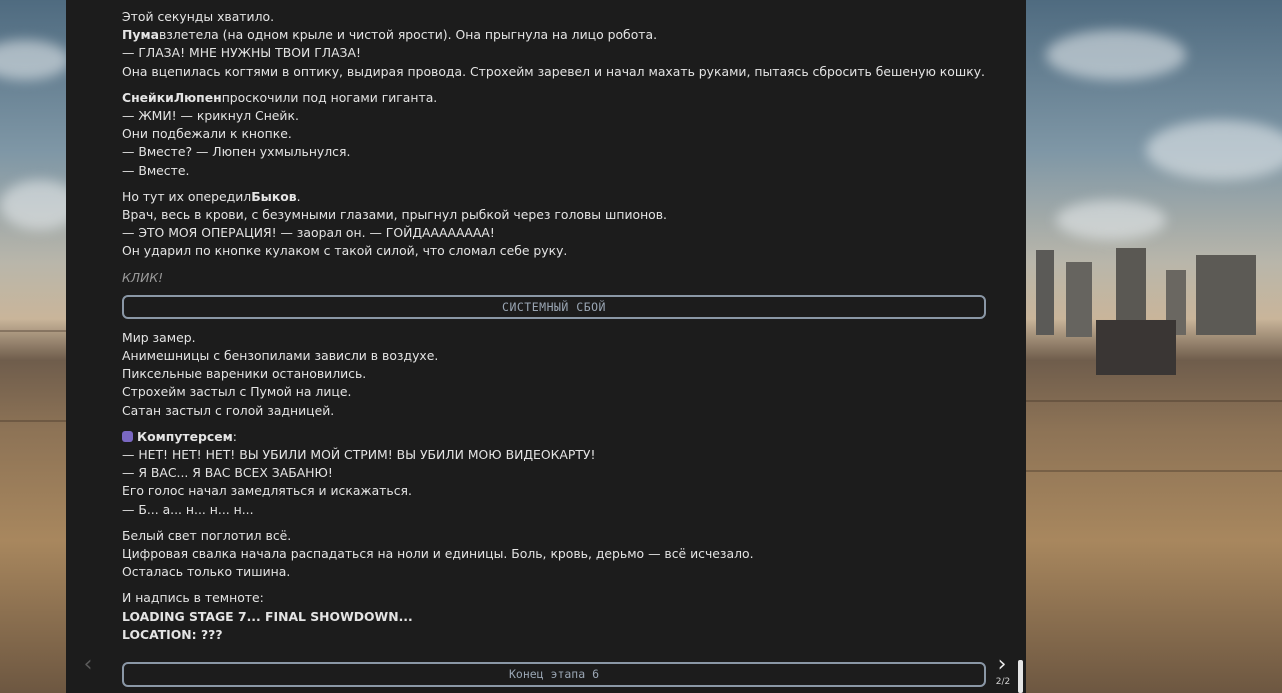 This screenshot has width=1282, height=693. Describe the element at coordinates (159, 337) in the screenshot. I see `text-line: Мир замер.` at that location.